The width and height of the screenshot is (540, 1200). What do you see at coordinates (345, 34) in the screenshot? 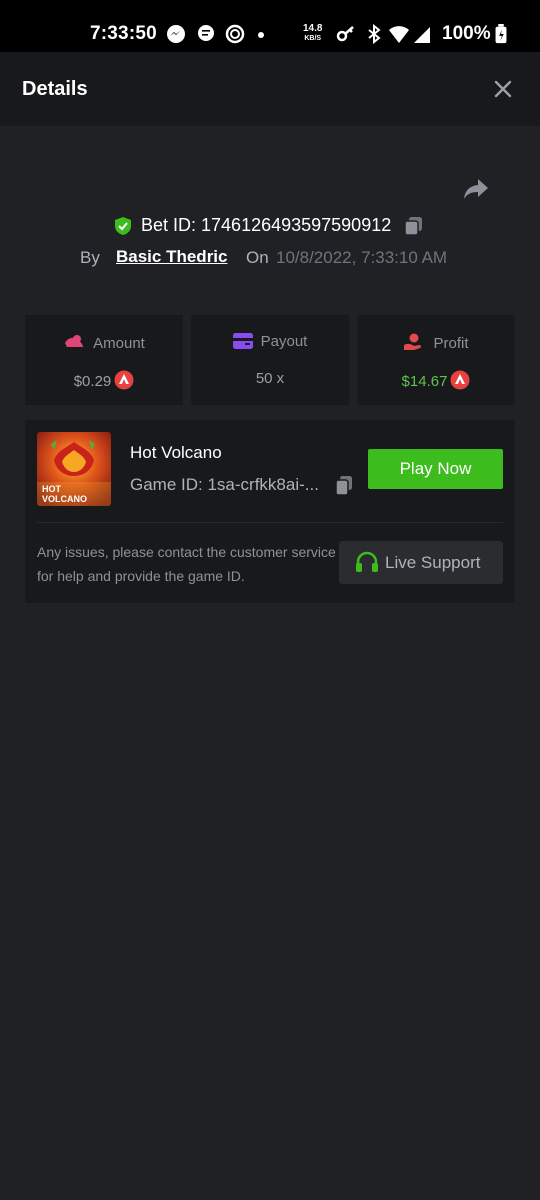
I see `key-icon` at bounding box center [345, 34].